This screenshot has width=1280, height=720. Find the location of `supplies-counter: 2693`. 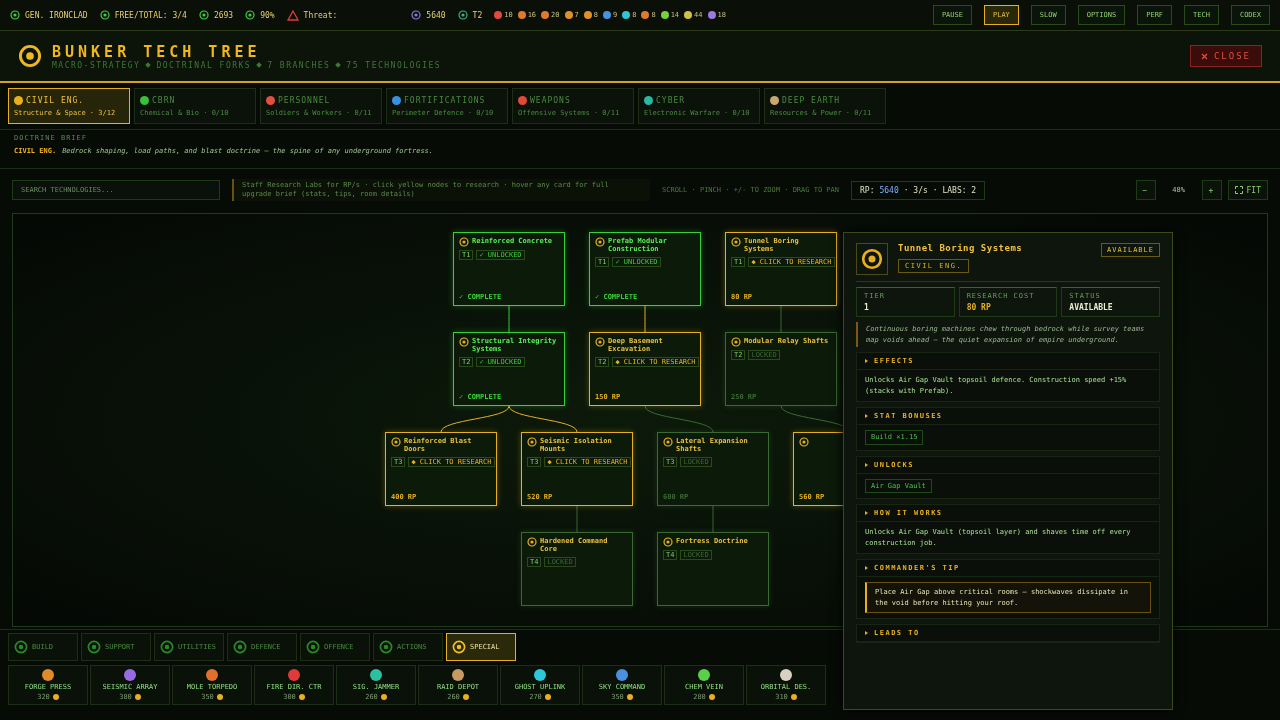

supplies-counter: 2693 is located at coordinates (216, 15).